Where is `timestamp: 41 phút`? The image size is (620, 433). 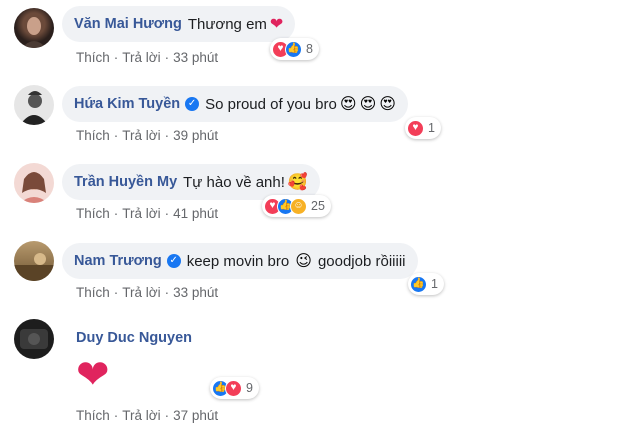
timestamp: 41 phút is located at coordinates (195, 213).